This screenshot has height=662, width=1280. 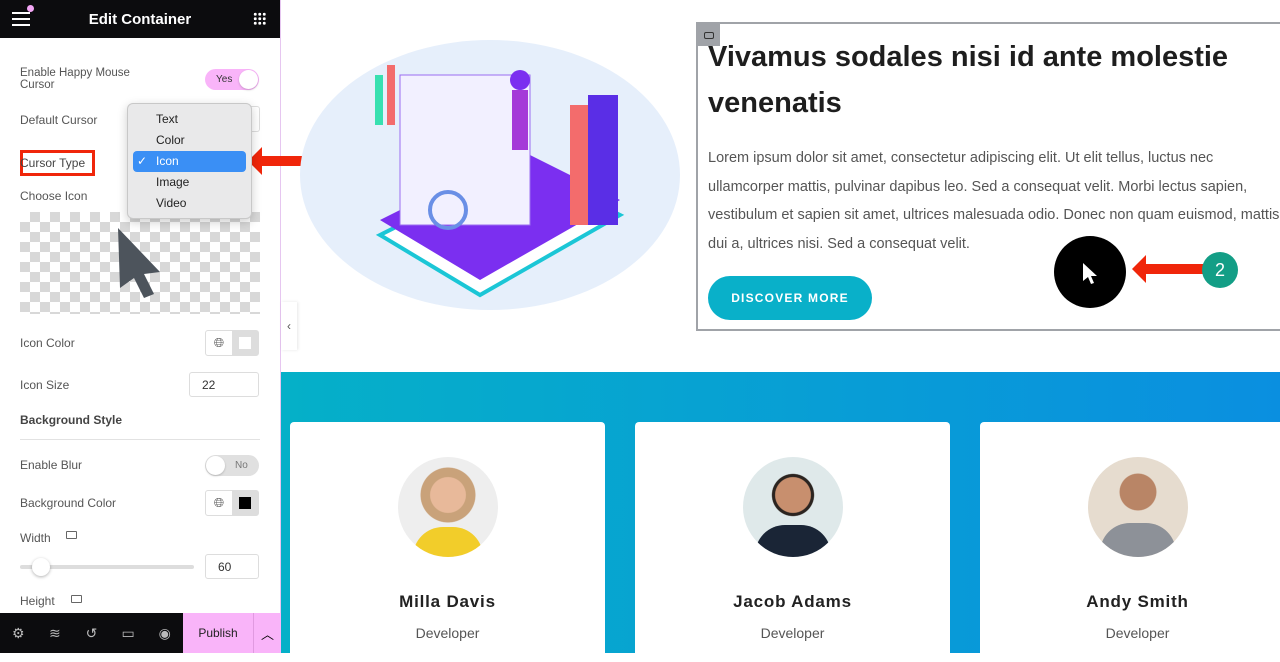 What do you see at coordinates (232, 79) in the screenshot?
I see `enable-cursor-toggle: Yes` at bounding box center [232, 79].